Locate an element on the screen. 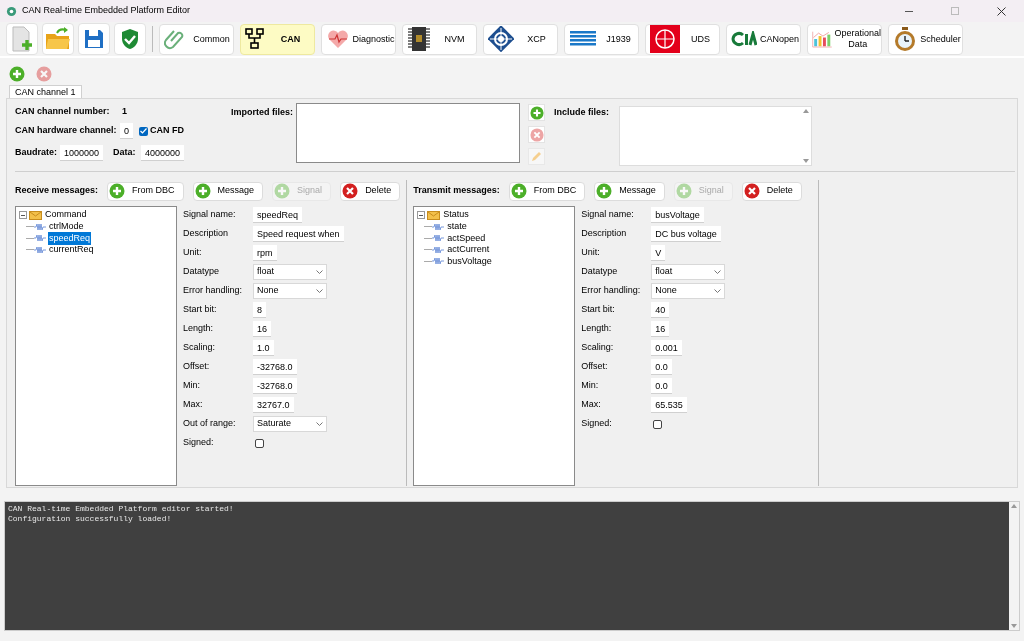 This screenshot has width=1024, height=641. text-field: DC bus voltage is located at coordinates (686, 234).